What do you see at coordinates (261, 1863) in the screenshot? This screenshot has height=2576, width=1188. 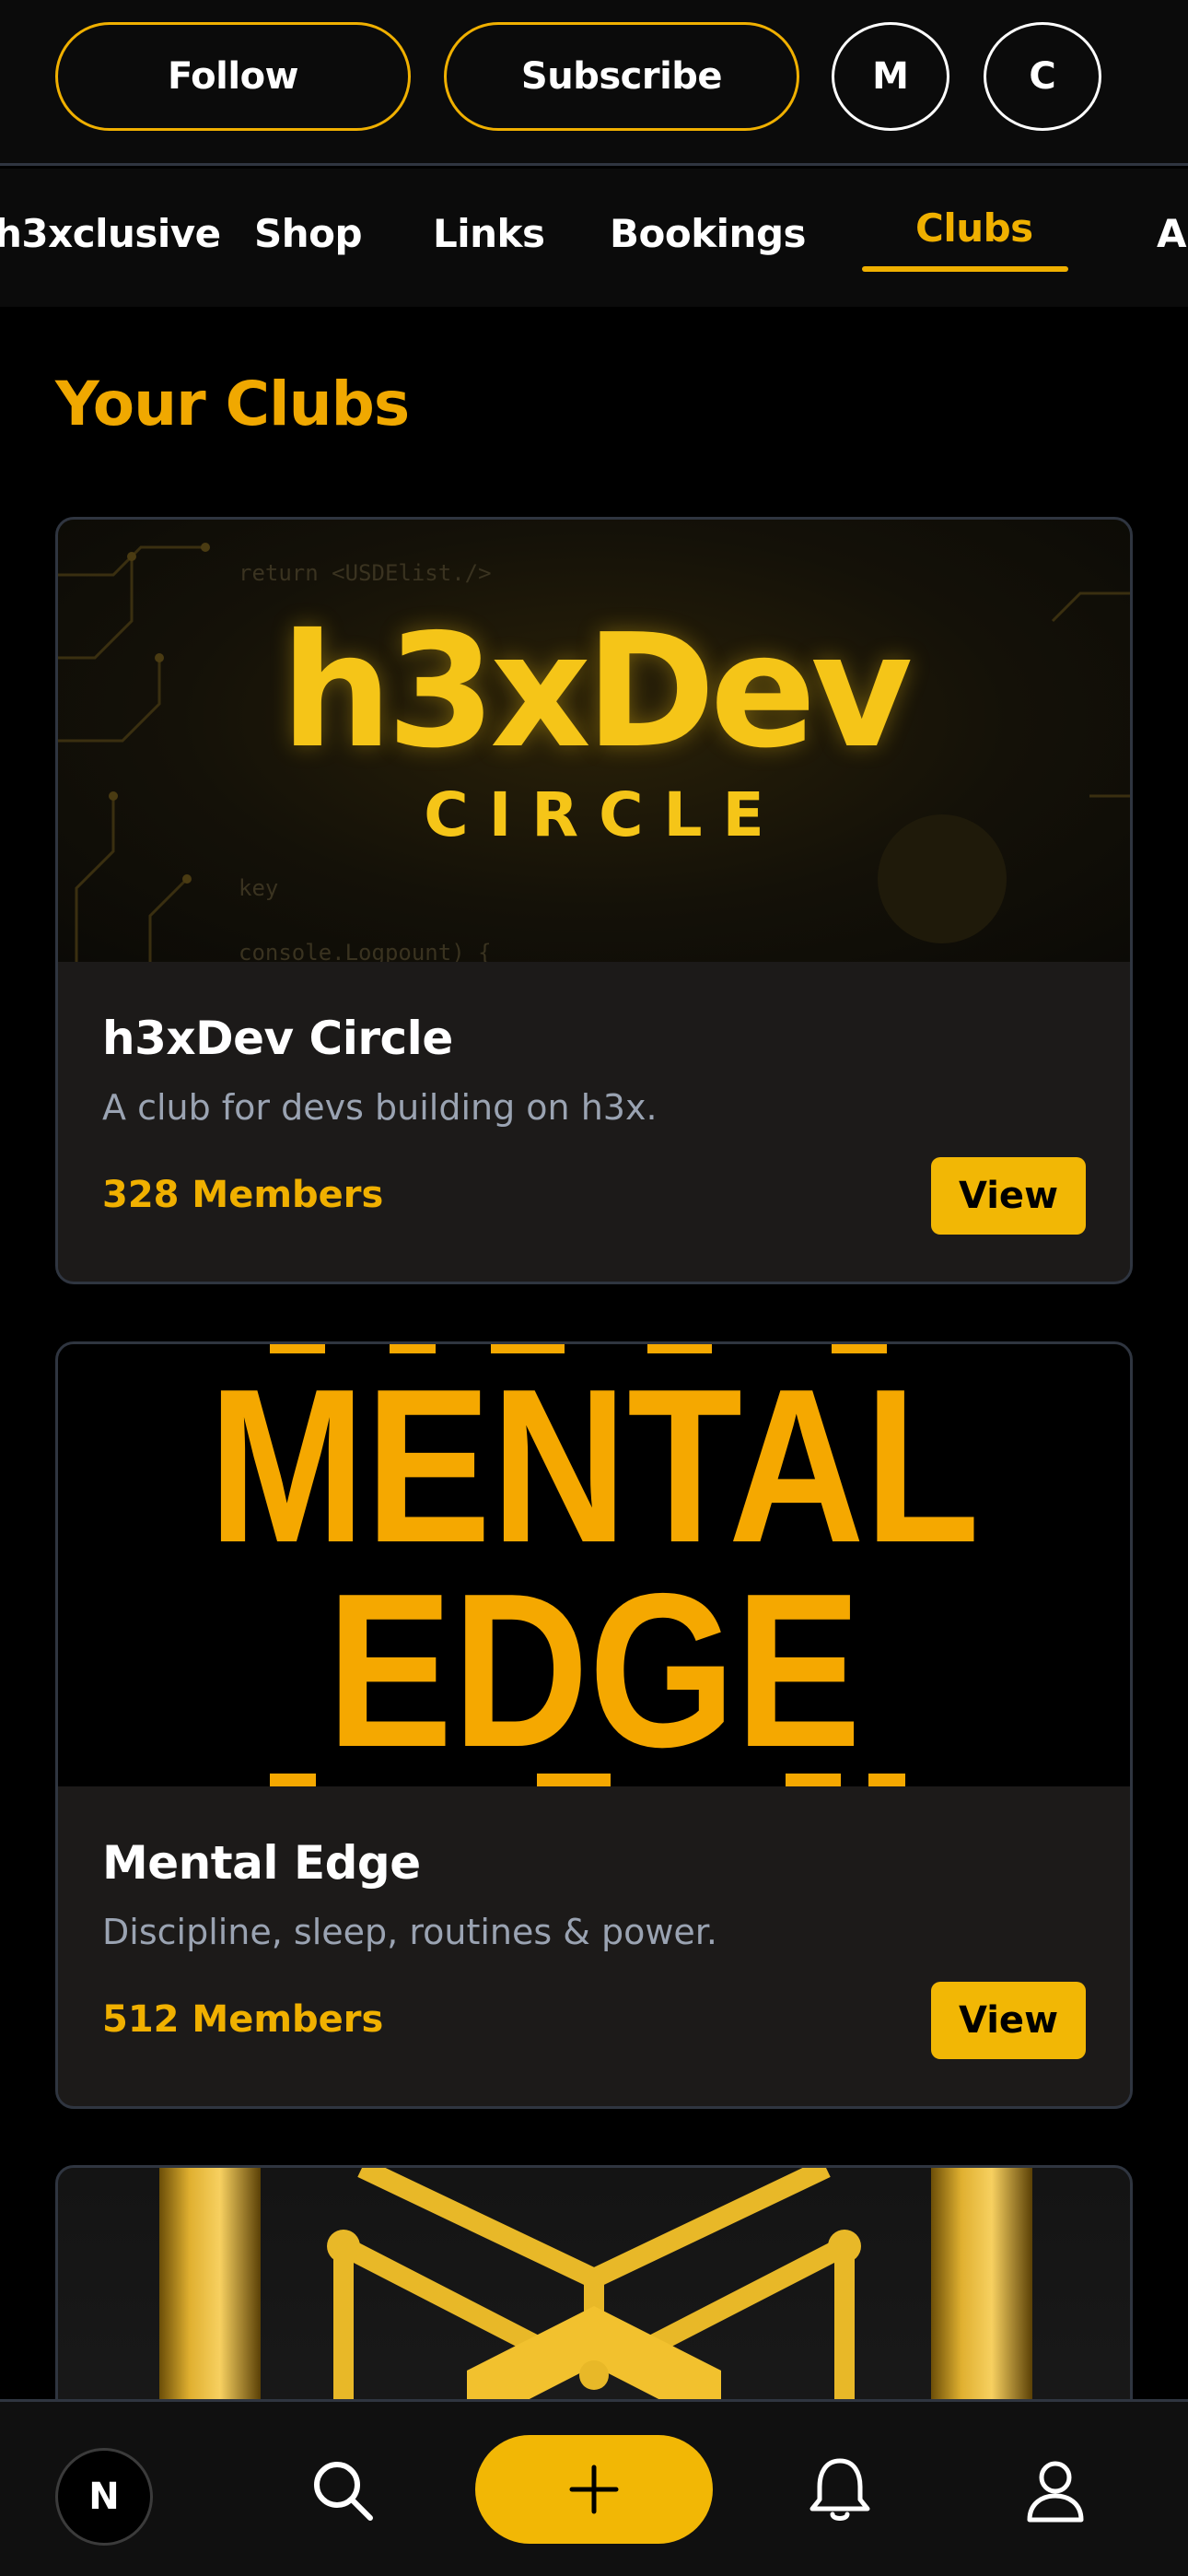 I see `club-name: Mental Edge` at bounding box center [261, 1863].